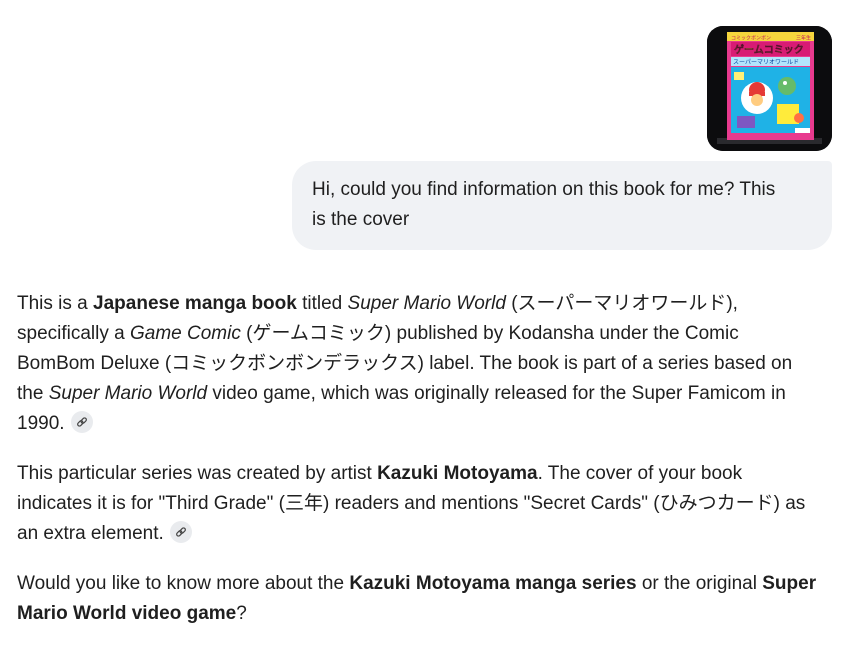 Image resolution: width=855 pixels, height=649 pixels. What do you see at coordinates (128, 393) in the screenshot?
I see `p1-italic-3: Super Mario World` at bounding box center [128, 393].